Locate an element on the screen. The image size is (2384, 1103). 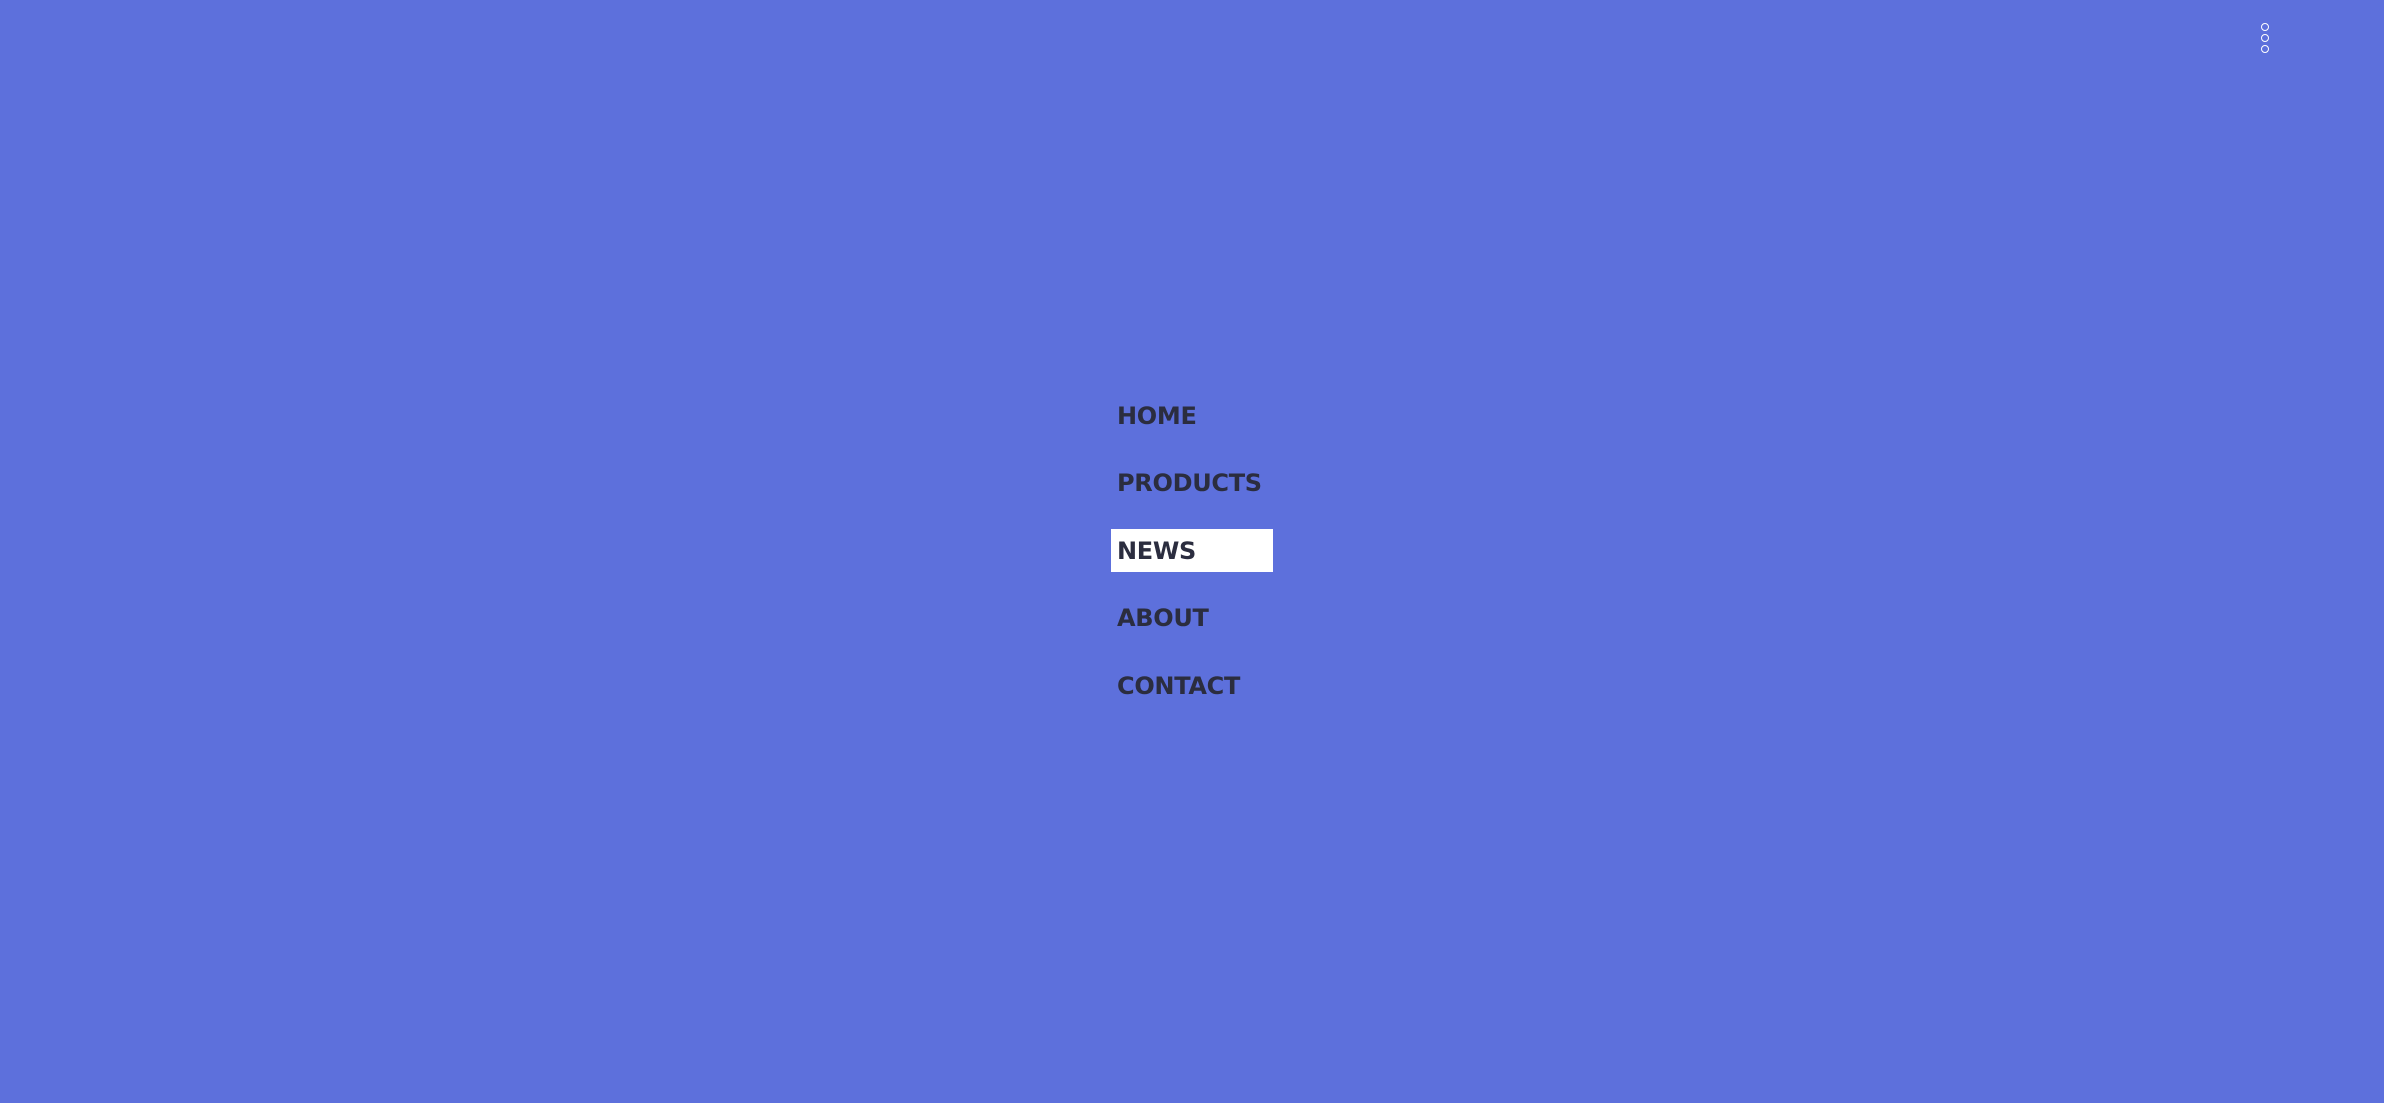
nav-item-label: ABOUT is located at coordinates (1163, 618).